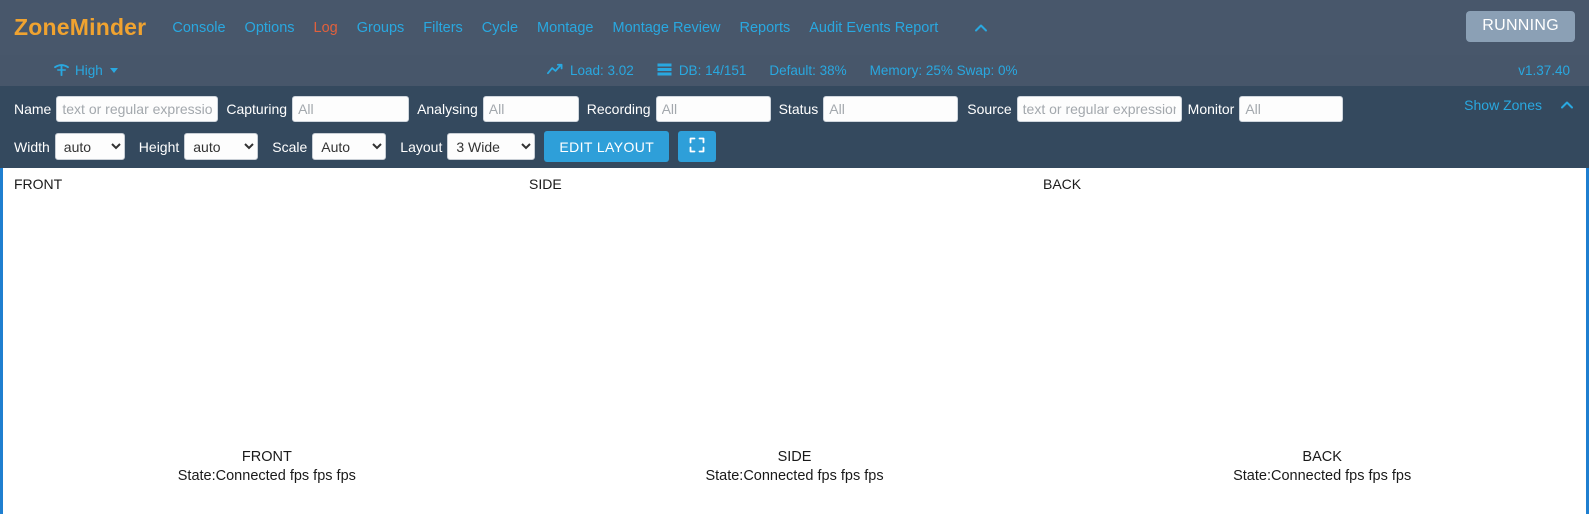  Describe the element at coordinates (807, 70) in the screenshot. I see `default-storage-value: Default: 38%` at that location.